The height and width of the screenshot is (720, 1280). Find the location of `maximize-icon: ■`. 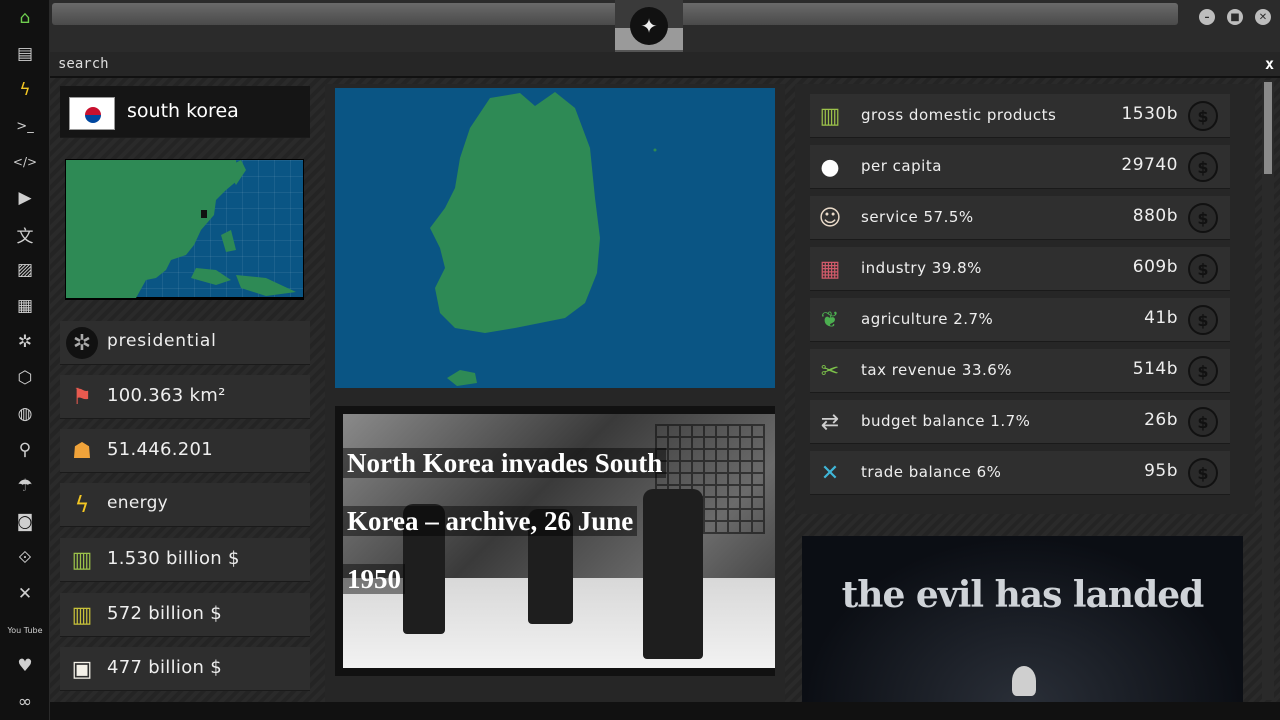

maximize-icon: ■ is located at coordinates (1235, 17).